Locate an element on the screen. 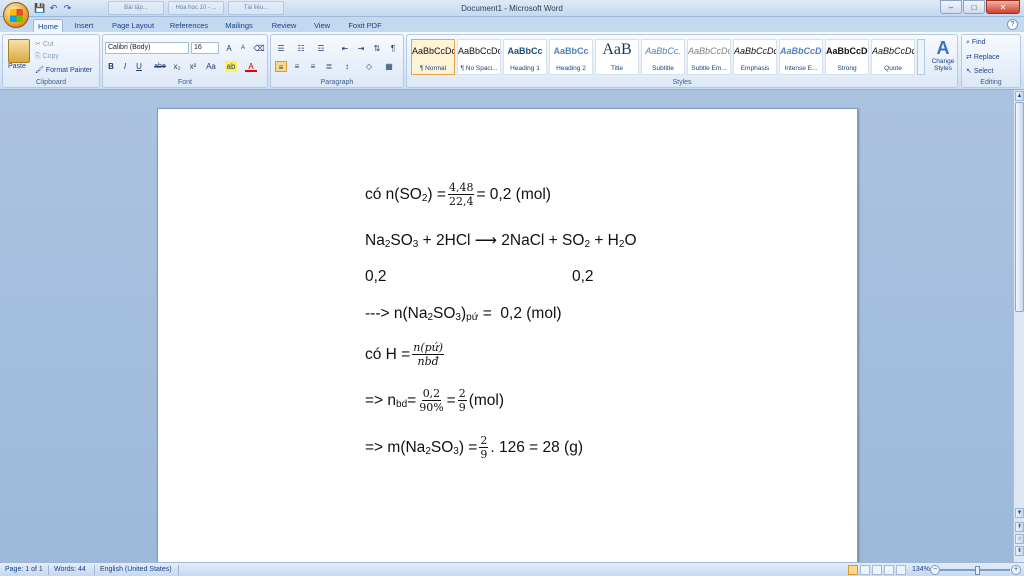 Image resolution: width=1024 pixels, height=576 pixels. style-quote: AaBbCcDc Quote is located at coordinates (893, 57).